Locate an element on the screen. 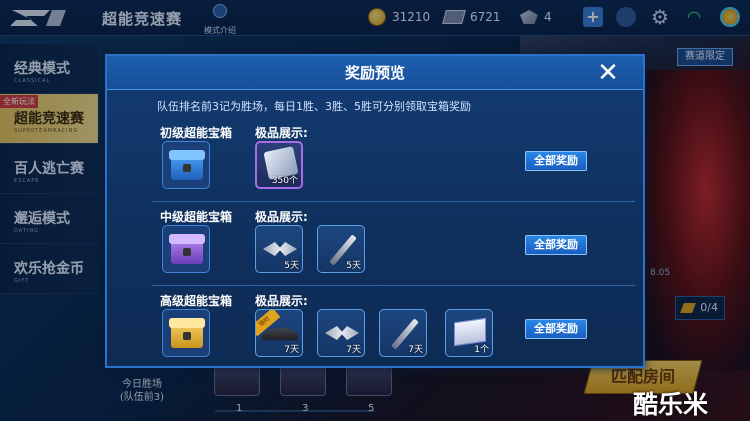 The width and height of the screenshot is (750, 421). tier-middle: 中级超能宝箱 极品展示: 5天 5天 全部奖励 is located at coordinates (375, 246).